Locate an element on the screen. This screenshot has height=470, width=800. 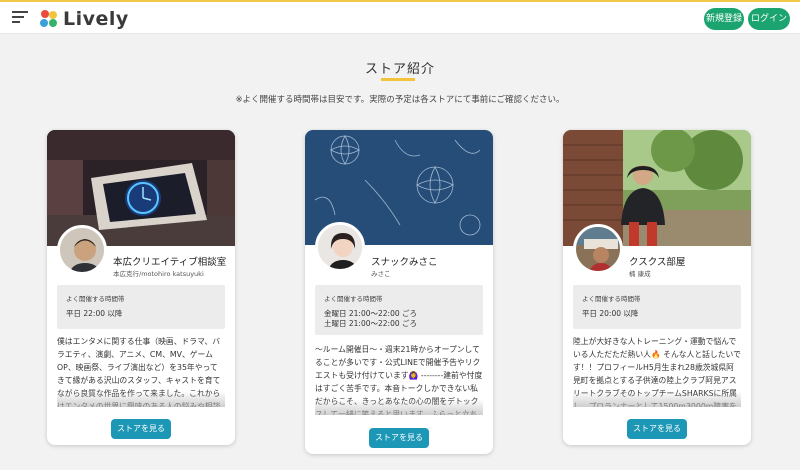
hours-box: よく開催する時間帯 平日 20:00 以降 is located at coordinates (657, 307).